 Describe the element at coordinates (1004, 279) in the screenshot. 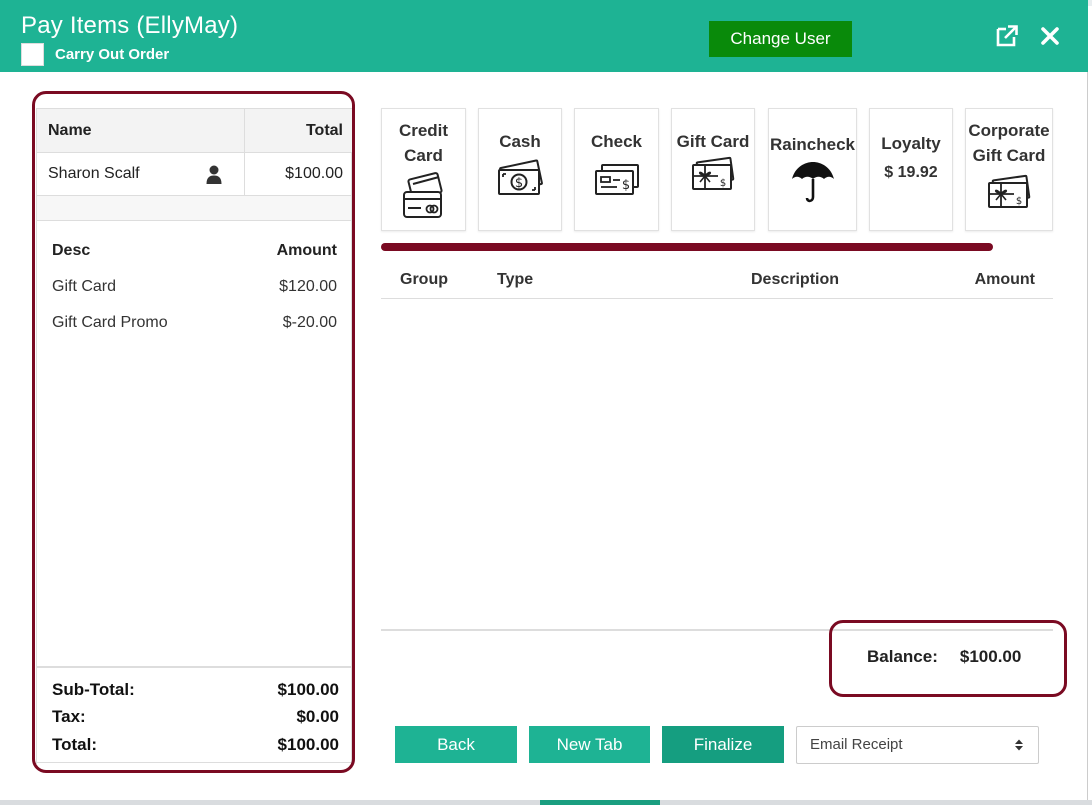

I see `amount-column-header: Amount` at that location.